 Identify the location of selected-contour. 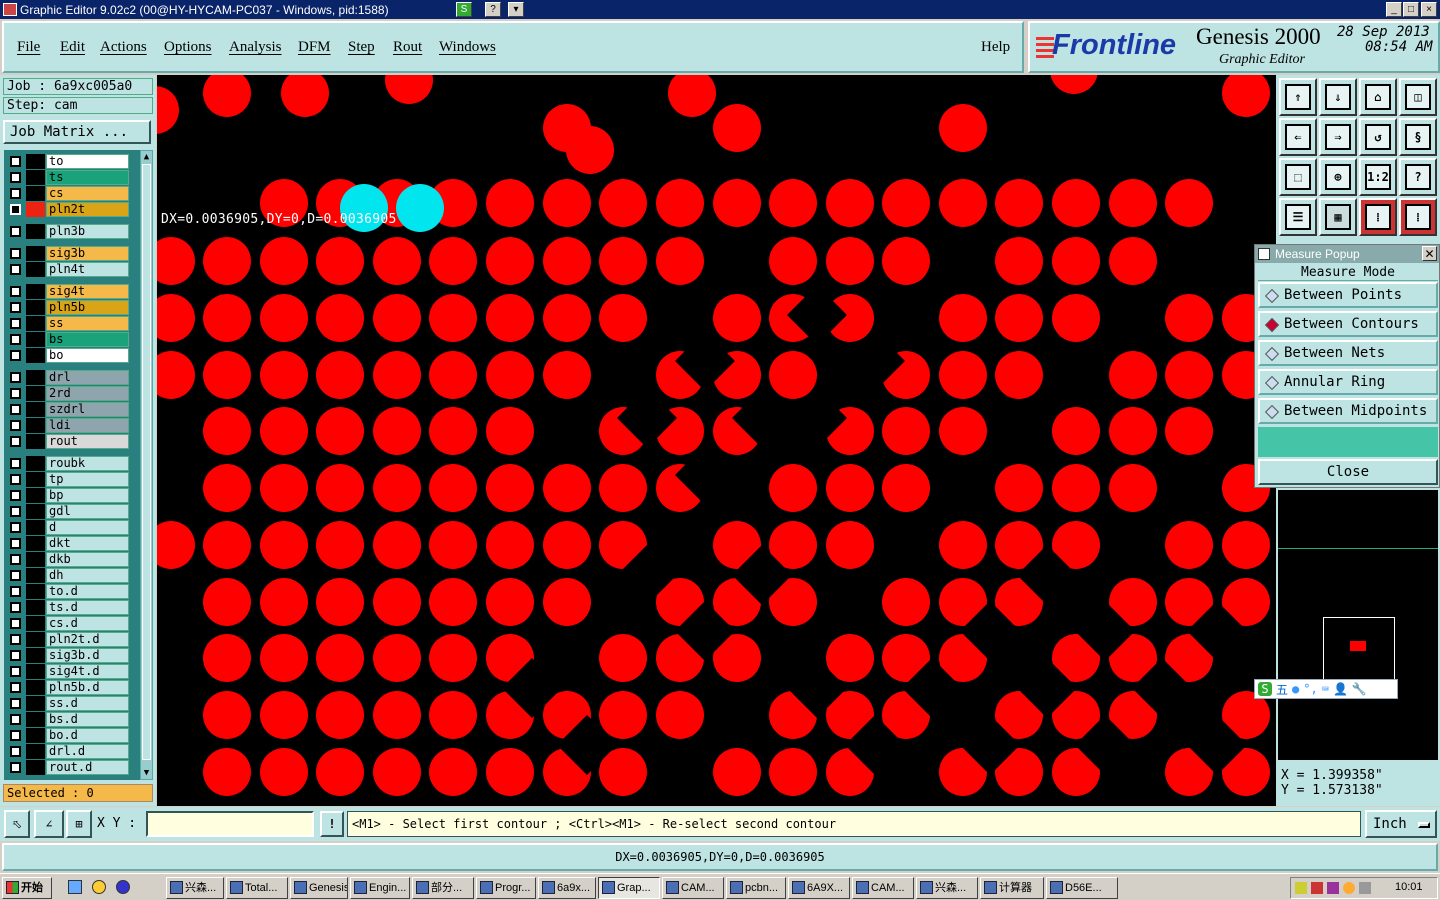
(420, 208).